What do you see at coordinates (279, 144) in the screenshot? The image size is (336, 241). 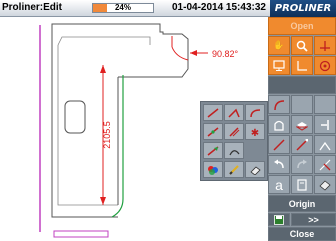 I see `draw-line-icon` at bounding box center [279, 144].